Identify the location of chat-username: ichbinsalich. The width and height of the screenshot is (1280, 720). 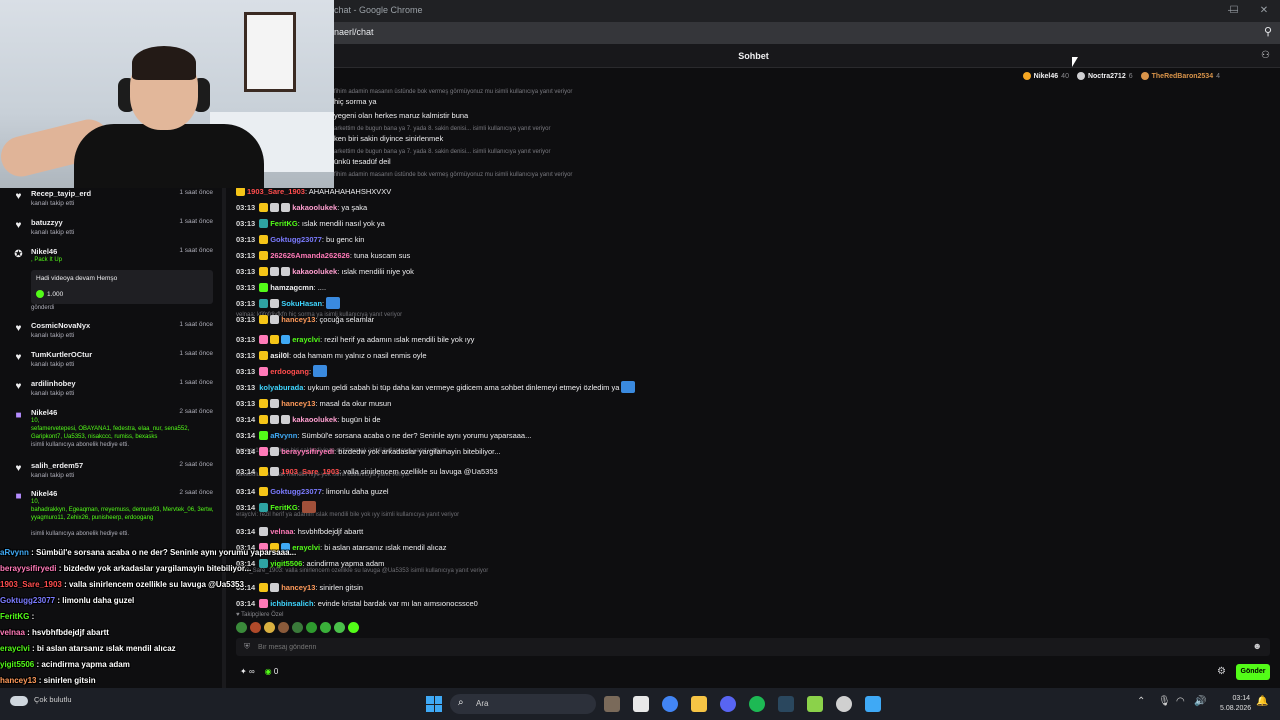
(291, 603).